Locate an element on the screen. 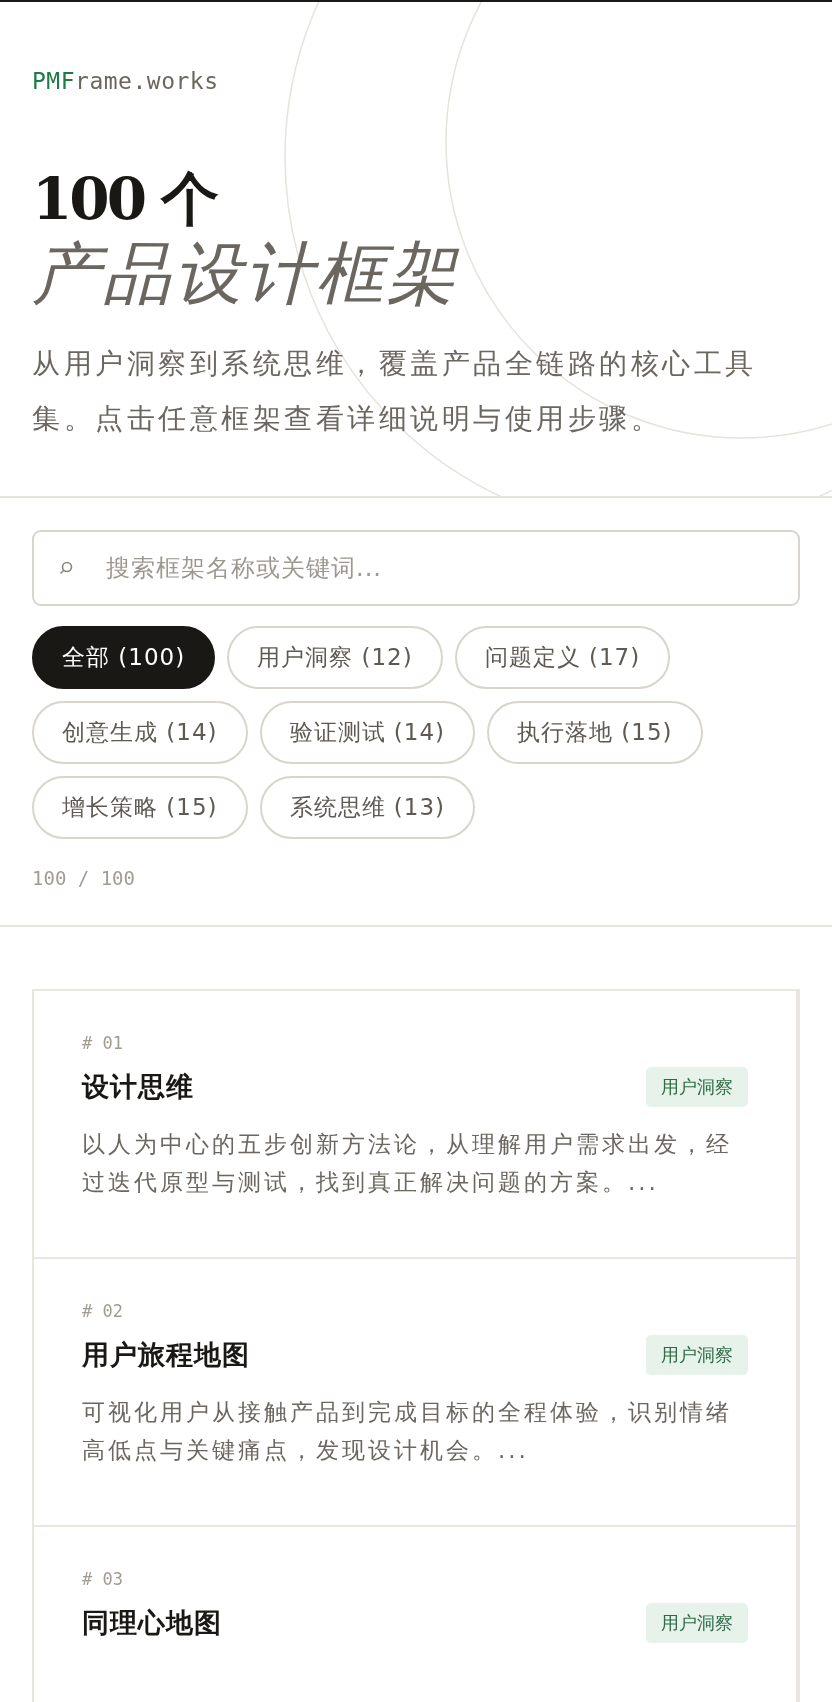 This screenshot has width=832, height=1702. filter-chip: 增长策略 (15) is located at coordinates (140, 807).